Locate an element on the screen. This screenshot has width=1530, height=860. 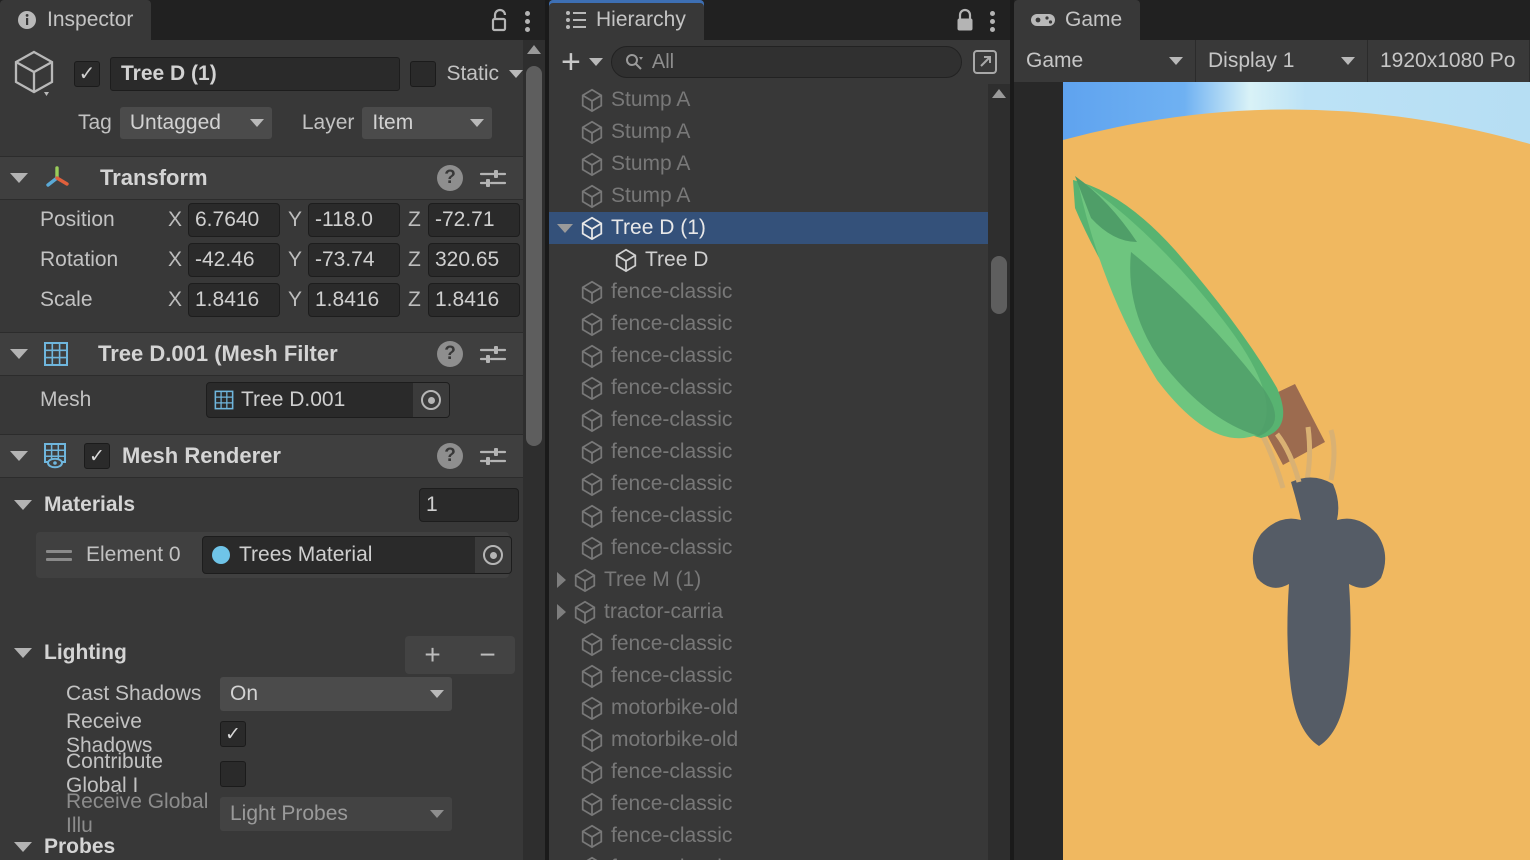
transform-foldout-icon is located at coordinates (19, 178).